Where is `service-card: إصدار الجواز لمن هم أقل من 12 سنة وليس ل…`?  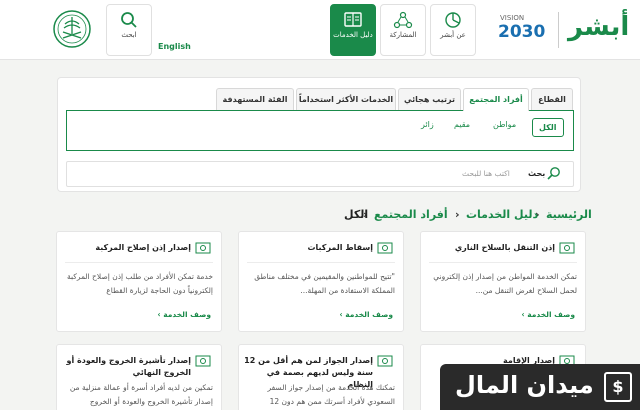
service-card: إصدار الجواز لمن هم أقل من 12 سنة وليس ل… is located at coordinates (321, 377).